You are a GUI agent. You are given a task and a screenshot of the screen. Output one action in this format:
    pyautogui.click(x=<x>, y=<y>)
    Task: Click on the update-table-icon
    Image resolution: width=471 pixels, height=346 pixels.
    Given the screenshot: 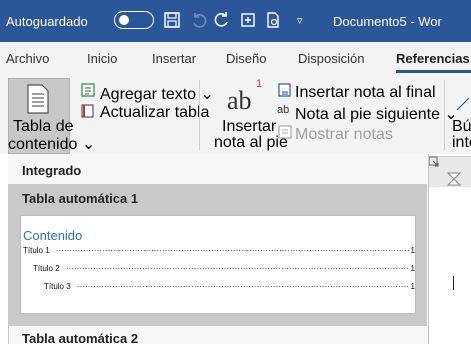 What is the action you would take?
    pyautogui.click(x=87, y=111)
    